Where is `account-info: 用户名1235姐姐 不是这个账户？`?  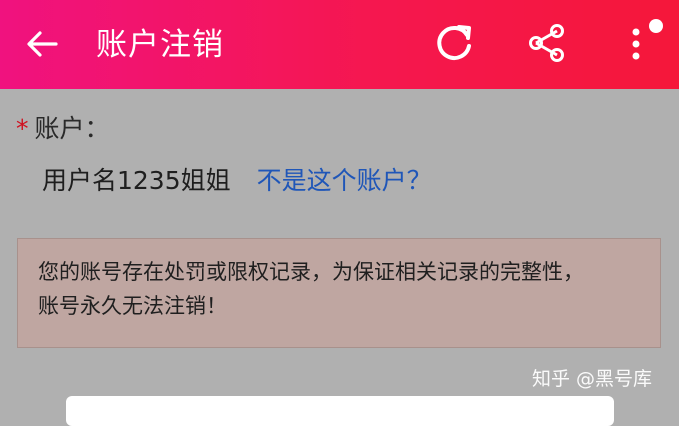 account-info: 用户名1235姐姐 不是这个账户？ is located at coordinates (237, 181).